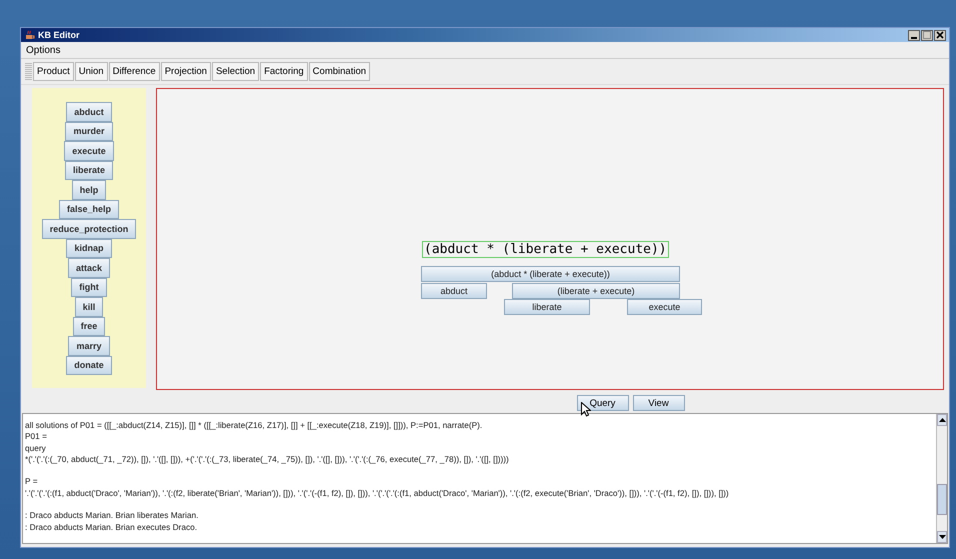 Image resolution: width=956 pixels, height=559 pixels. I want to click on log-line: : Draco abducts Marian. Brian liberates Marian., so click(112, 516).